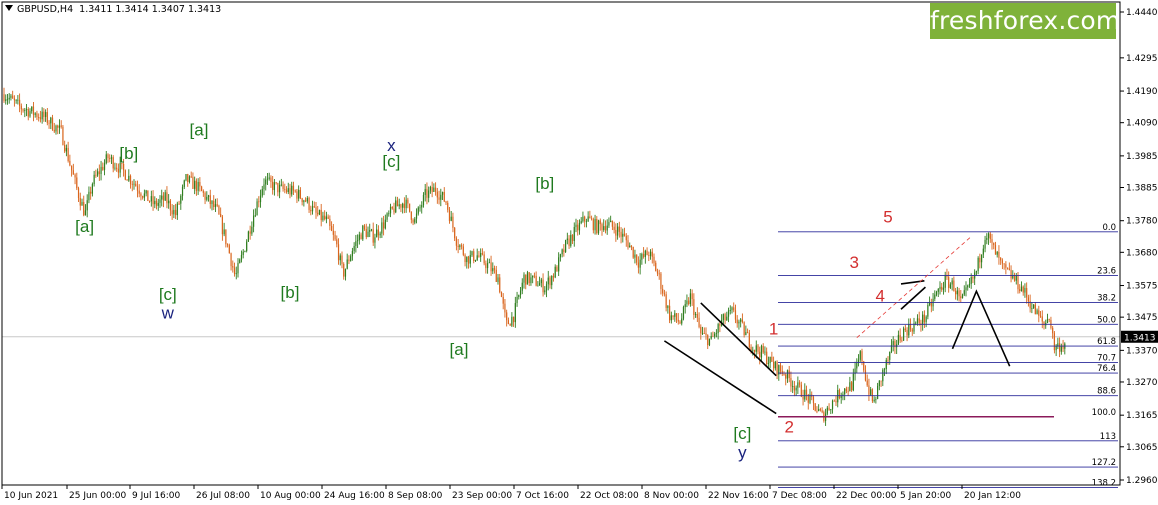  I want to click on x-tick-label: 7 Dec 08:00, so click(799, 496).